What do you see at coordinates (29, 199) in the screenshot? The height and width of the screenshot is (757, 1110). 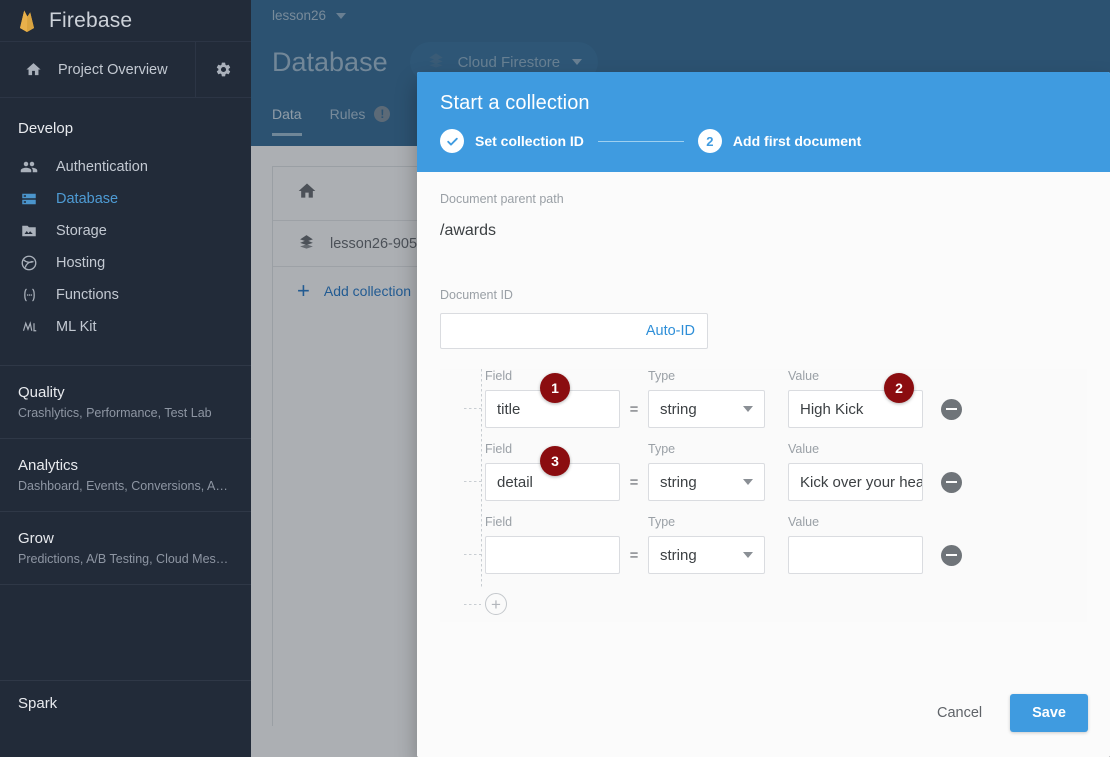 I see `database-icon` at bounding box center [29, 199].